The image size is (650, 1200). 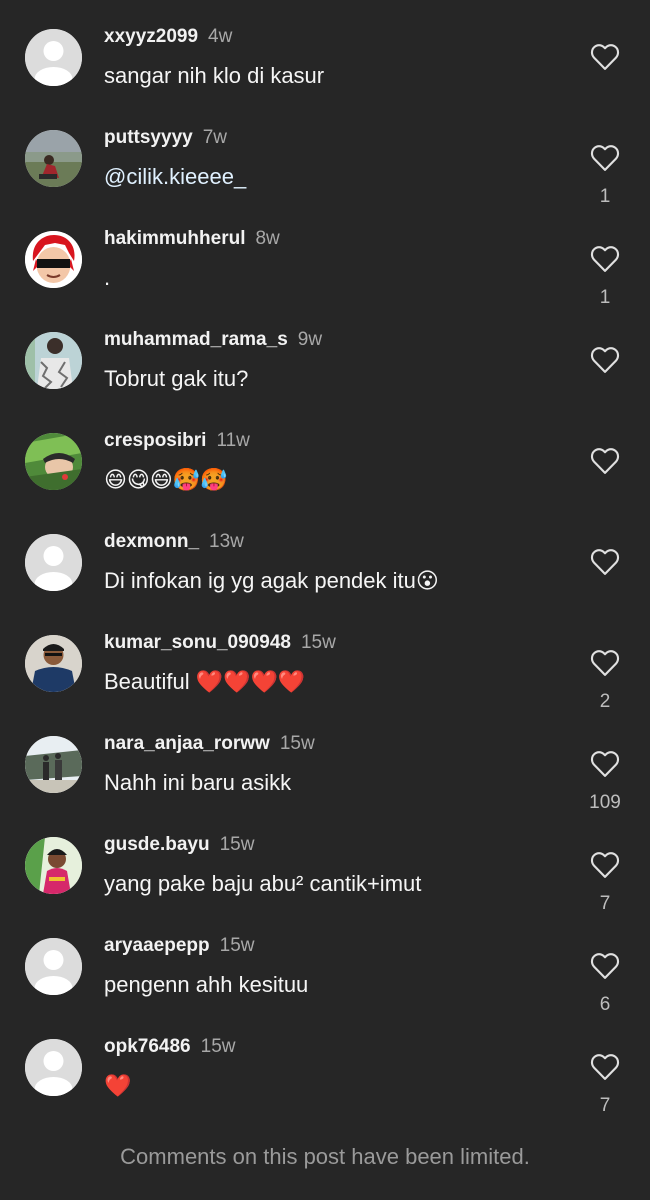 What do you see at coordinates (197, 642) in the screenshot?
I see `username-text: kumar_sonu_090948` at bounding box center [197, 642].